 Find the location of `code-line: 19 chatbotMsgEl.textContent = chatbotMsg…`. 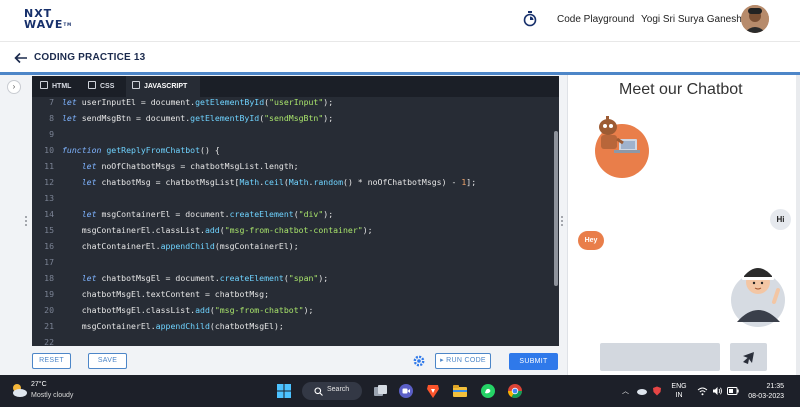

code-line: 19 chatbotMsgEl.textContent = chatbotMsg… is located at coordinates (292, 294).